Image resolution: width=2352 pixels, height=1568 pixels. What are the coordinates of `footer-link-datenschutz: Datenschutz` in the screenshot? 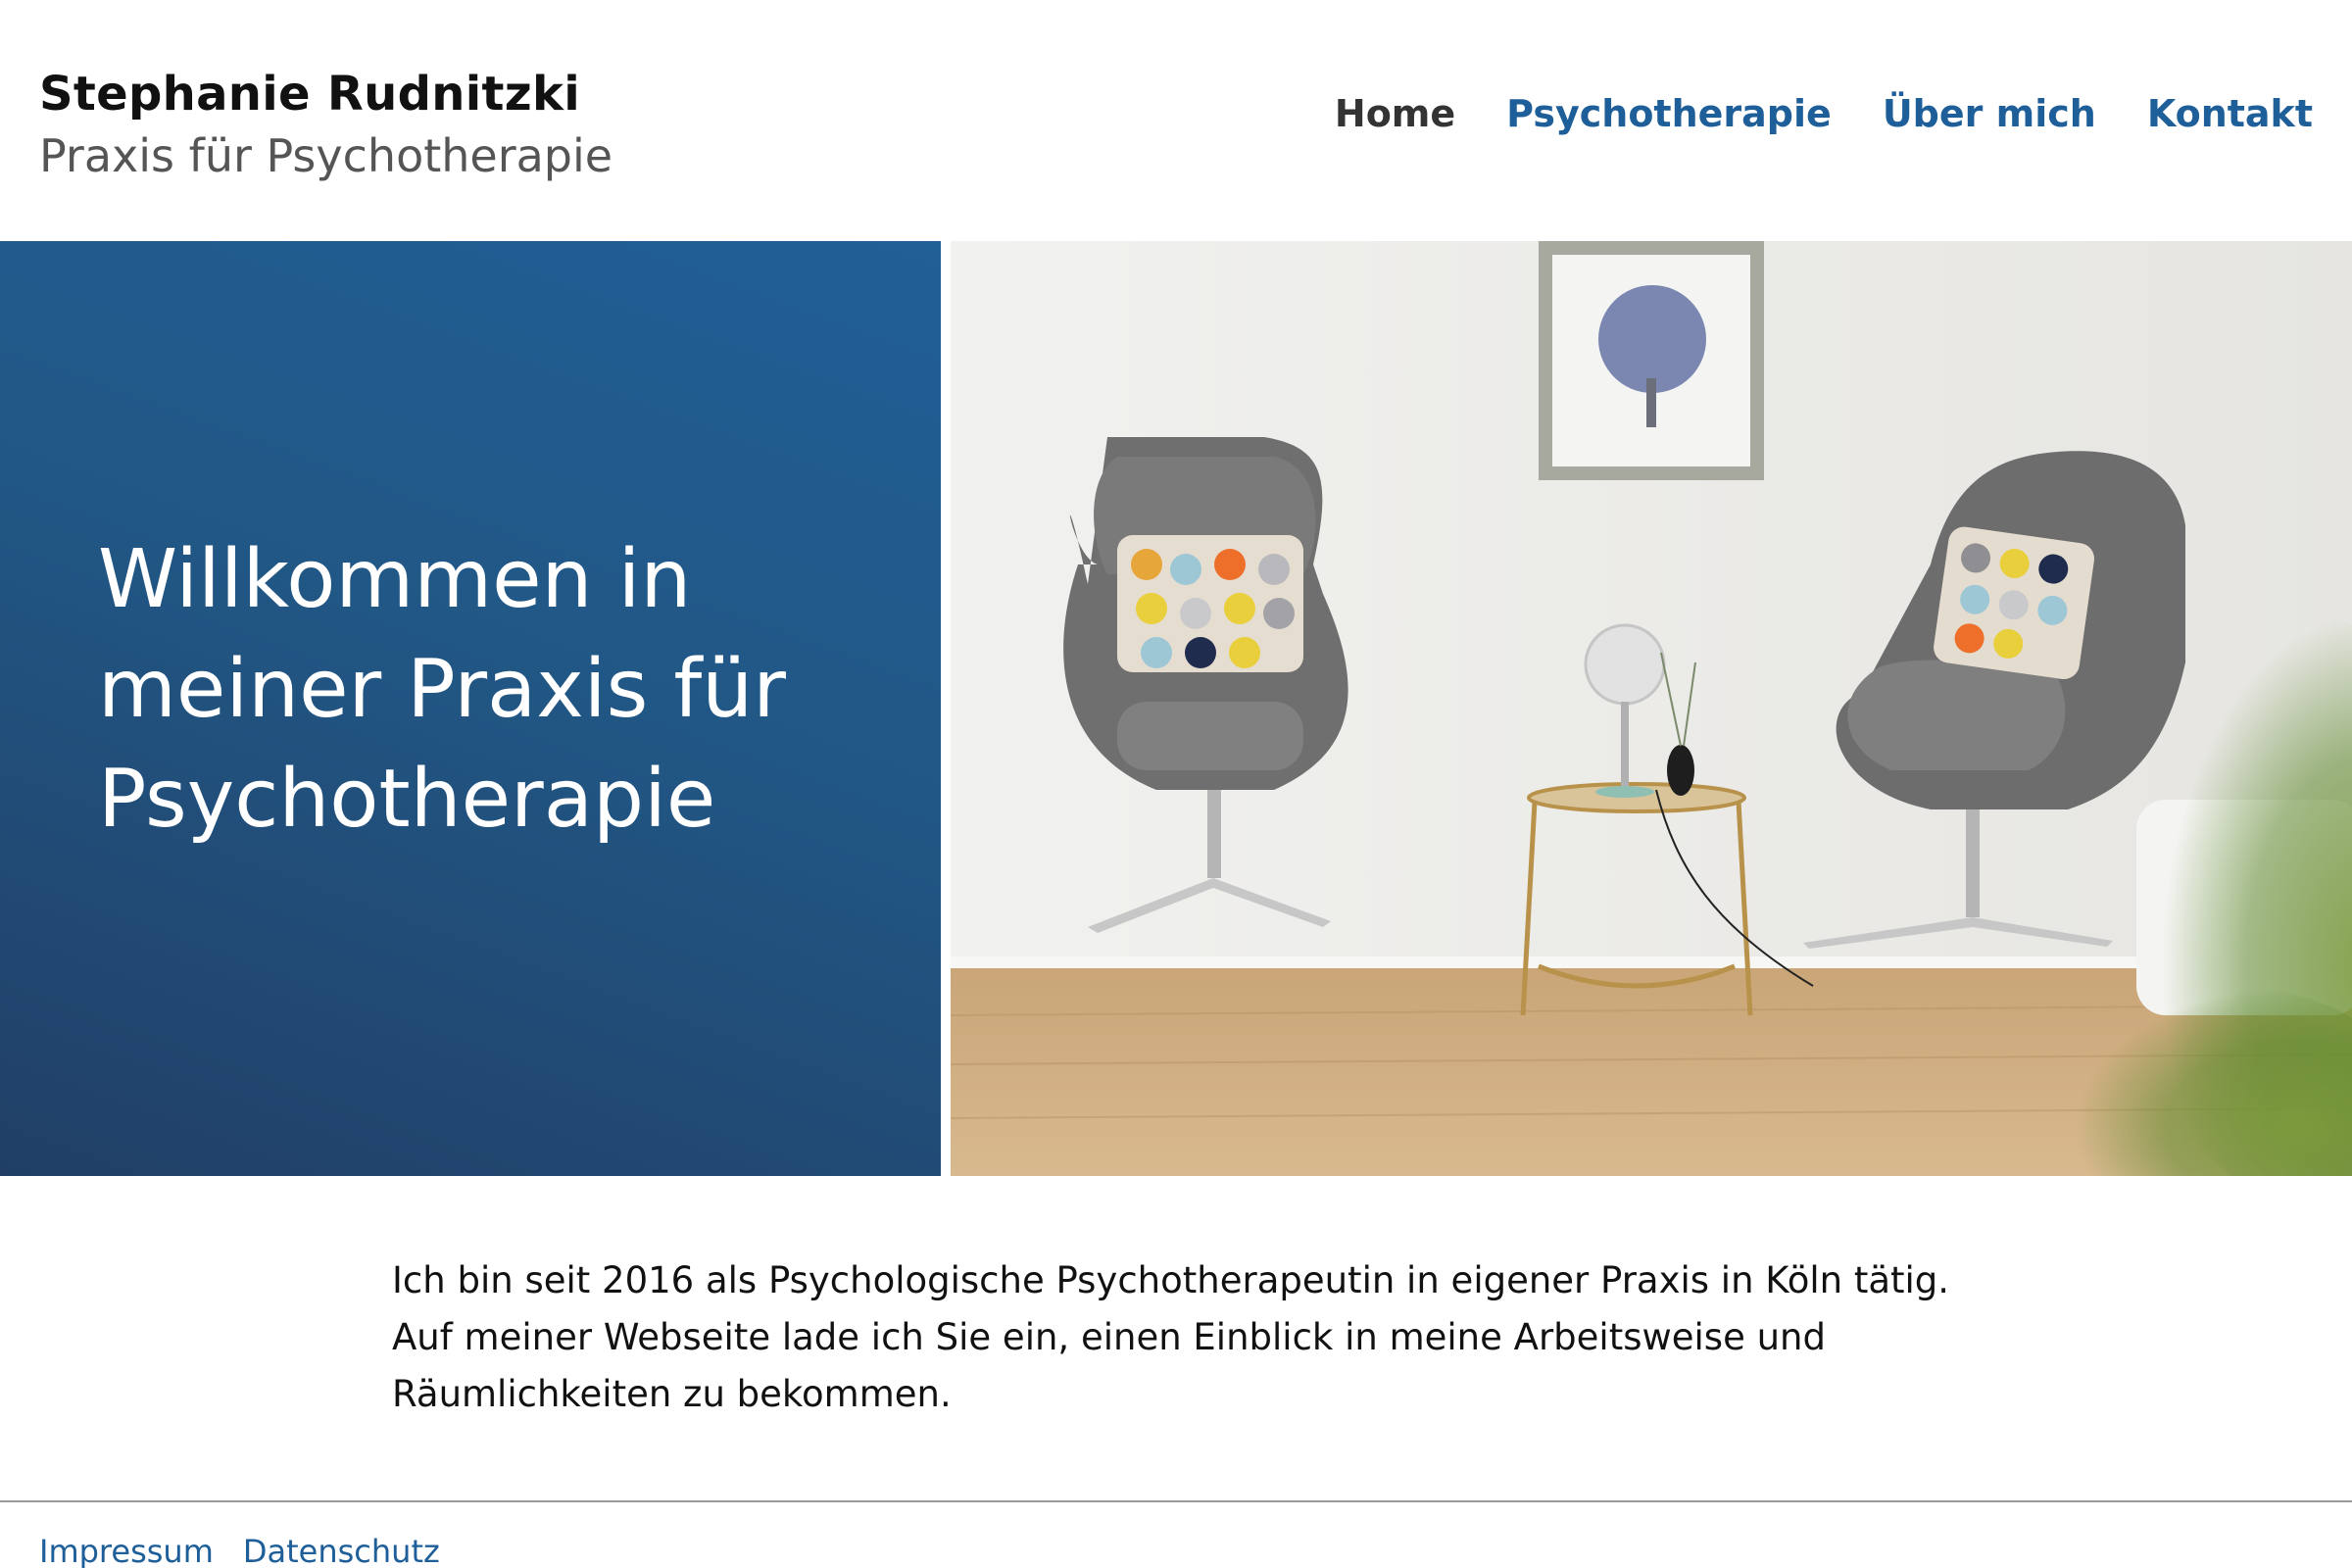 It's located at (341, 1550).